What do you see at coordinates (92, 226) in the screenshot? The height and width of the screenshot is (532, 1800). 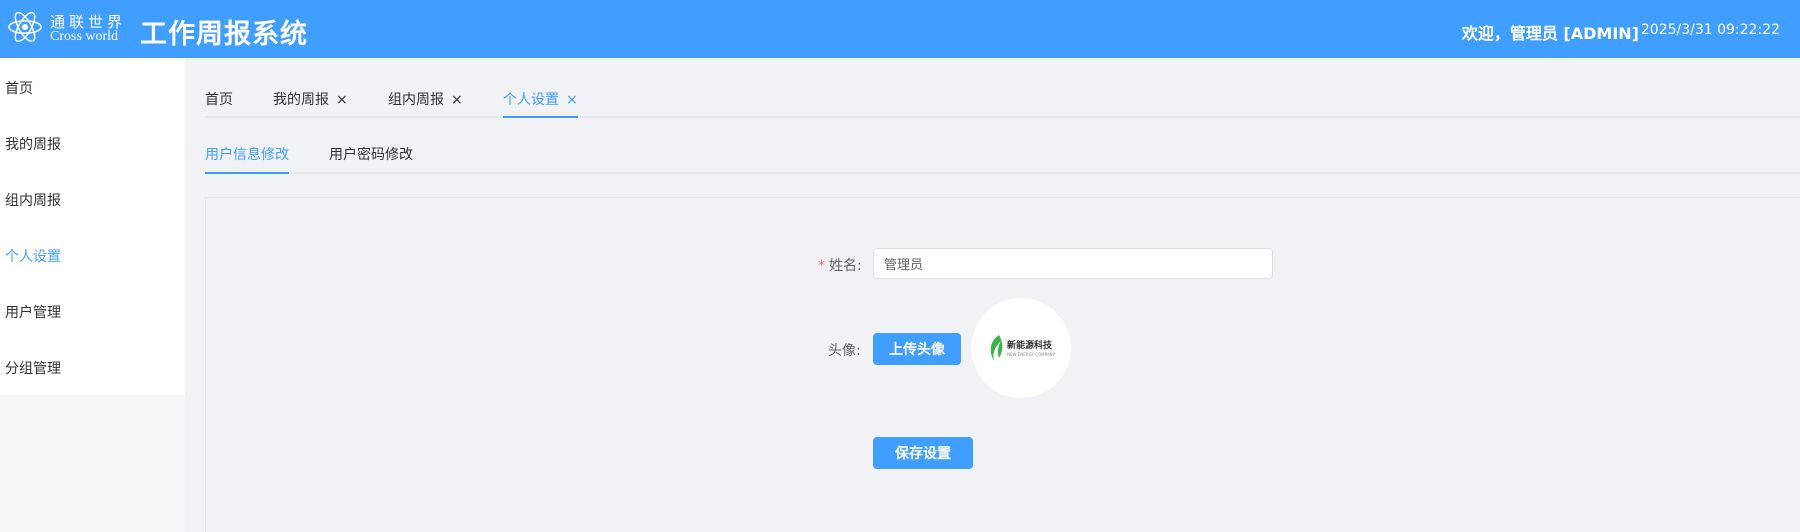 I see `sidebar: 首页 我的周报 组内周报 个人设置 用户管理 分组管理` at bounding box center [92, 226].